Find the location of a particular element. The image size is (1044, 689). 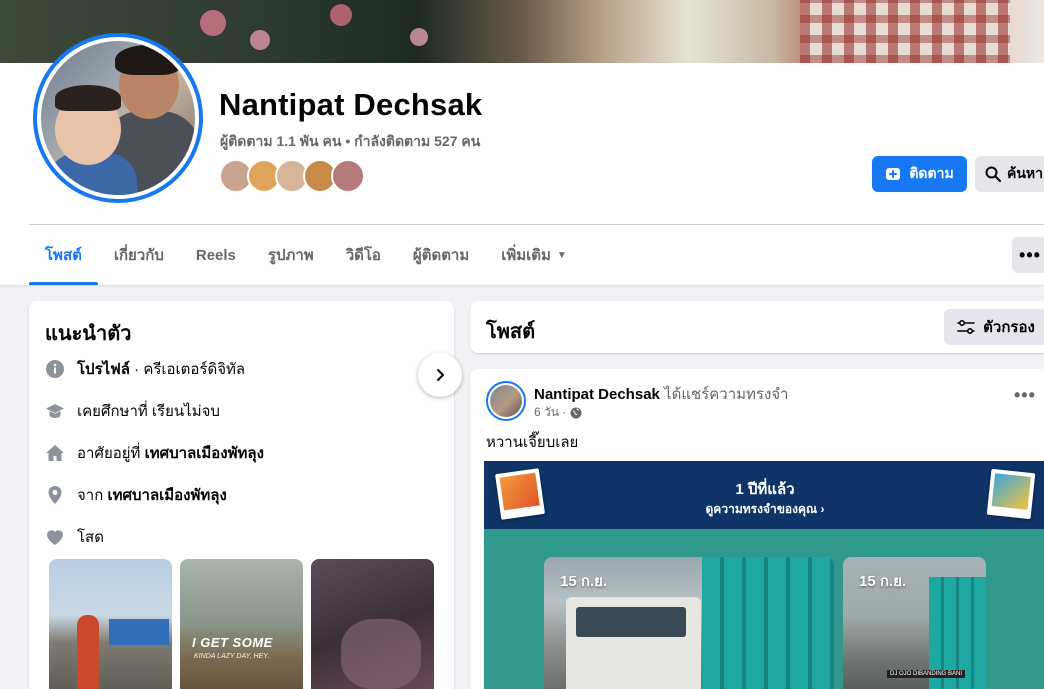

highlight-thumbnail: I GET SOME KINDA LAZY DAY, HEY. is located at coordinates (241, 624).